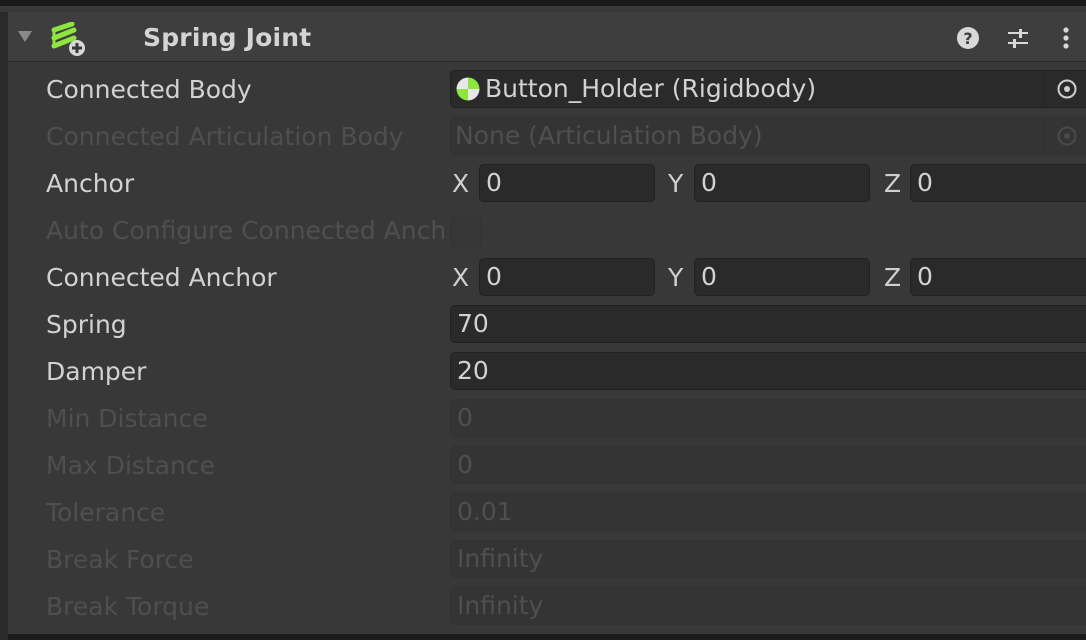 The height and width of the screenshot is (640, 1086). I want to click on break-force-label: Break Force, so click(120, 559).